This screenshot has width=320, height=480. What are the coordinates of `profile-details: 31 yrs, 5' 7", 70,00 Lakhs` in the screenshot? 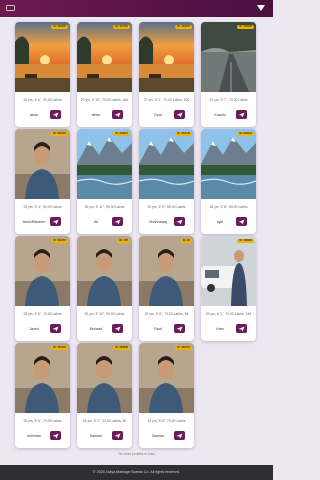 It's located at (228, 100).